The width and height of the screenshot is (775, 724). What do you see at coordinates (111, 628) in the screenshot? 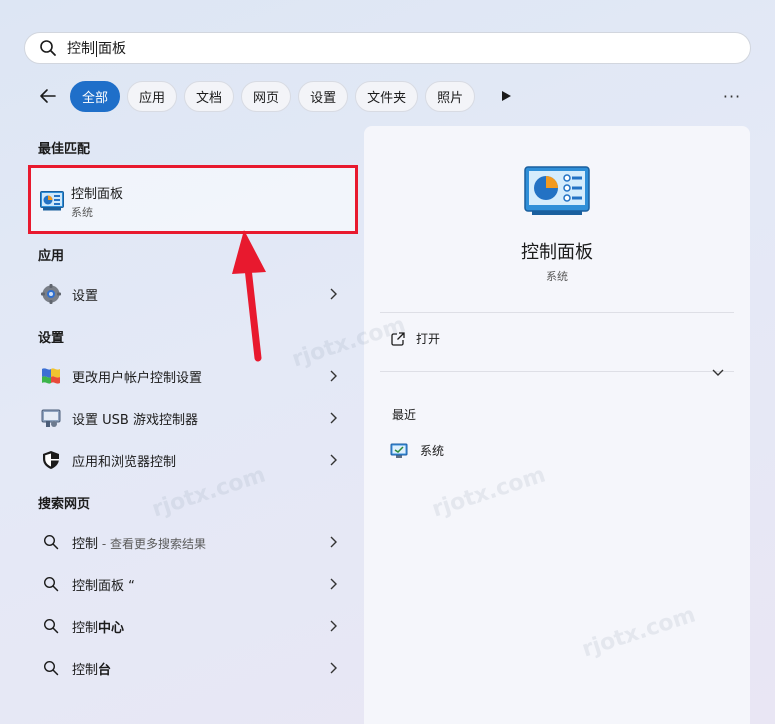
I see `web-result-bold: 中心` at bounding box center [111, 628].